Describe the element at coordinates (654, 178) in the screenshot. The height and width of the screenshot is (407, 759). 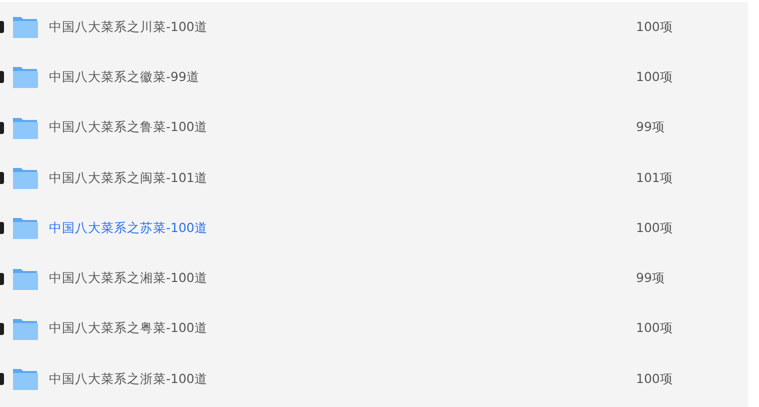
I see `item-count: 101项` at that location.